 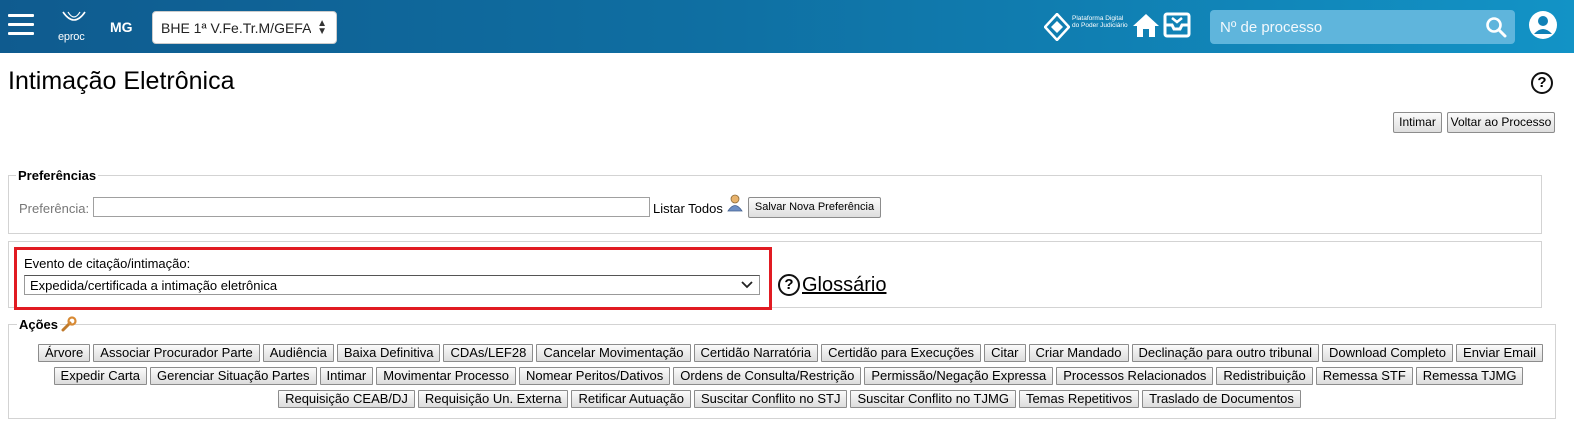 What do you see at coordinates (371, 207) in the screenshot?
I see `preference-input` at bounding box center [371, 207].